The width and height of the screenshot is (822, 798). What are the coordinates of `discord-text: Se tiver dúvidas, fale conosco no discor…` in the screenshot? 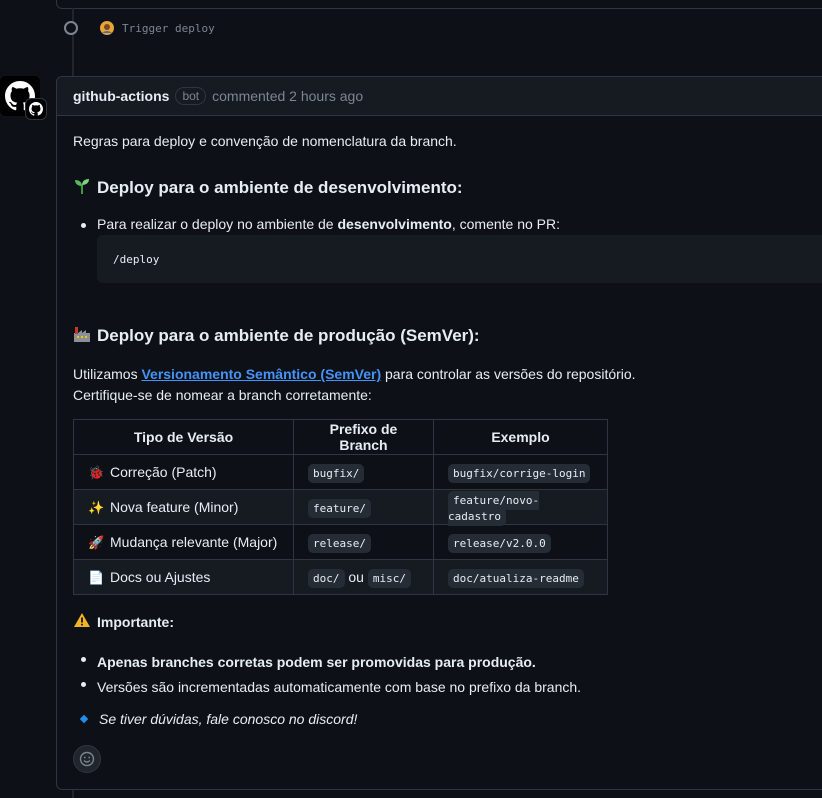 It's located at (228, 719).